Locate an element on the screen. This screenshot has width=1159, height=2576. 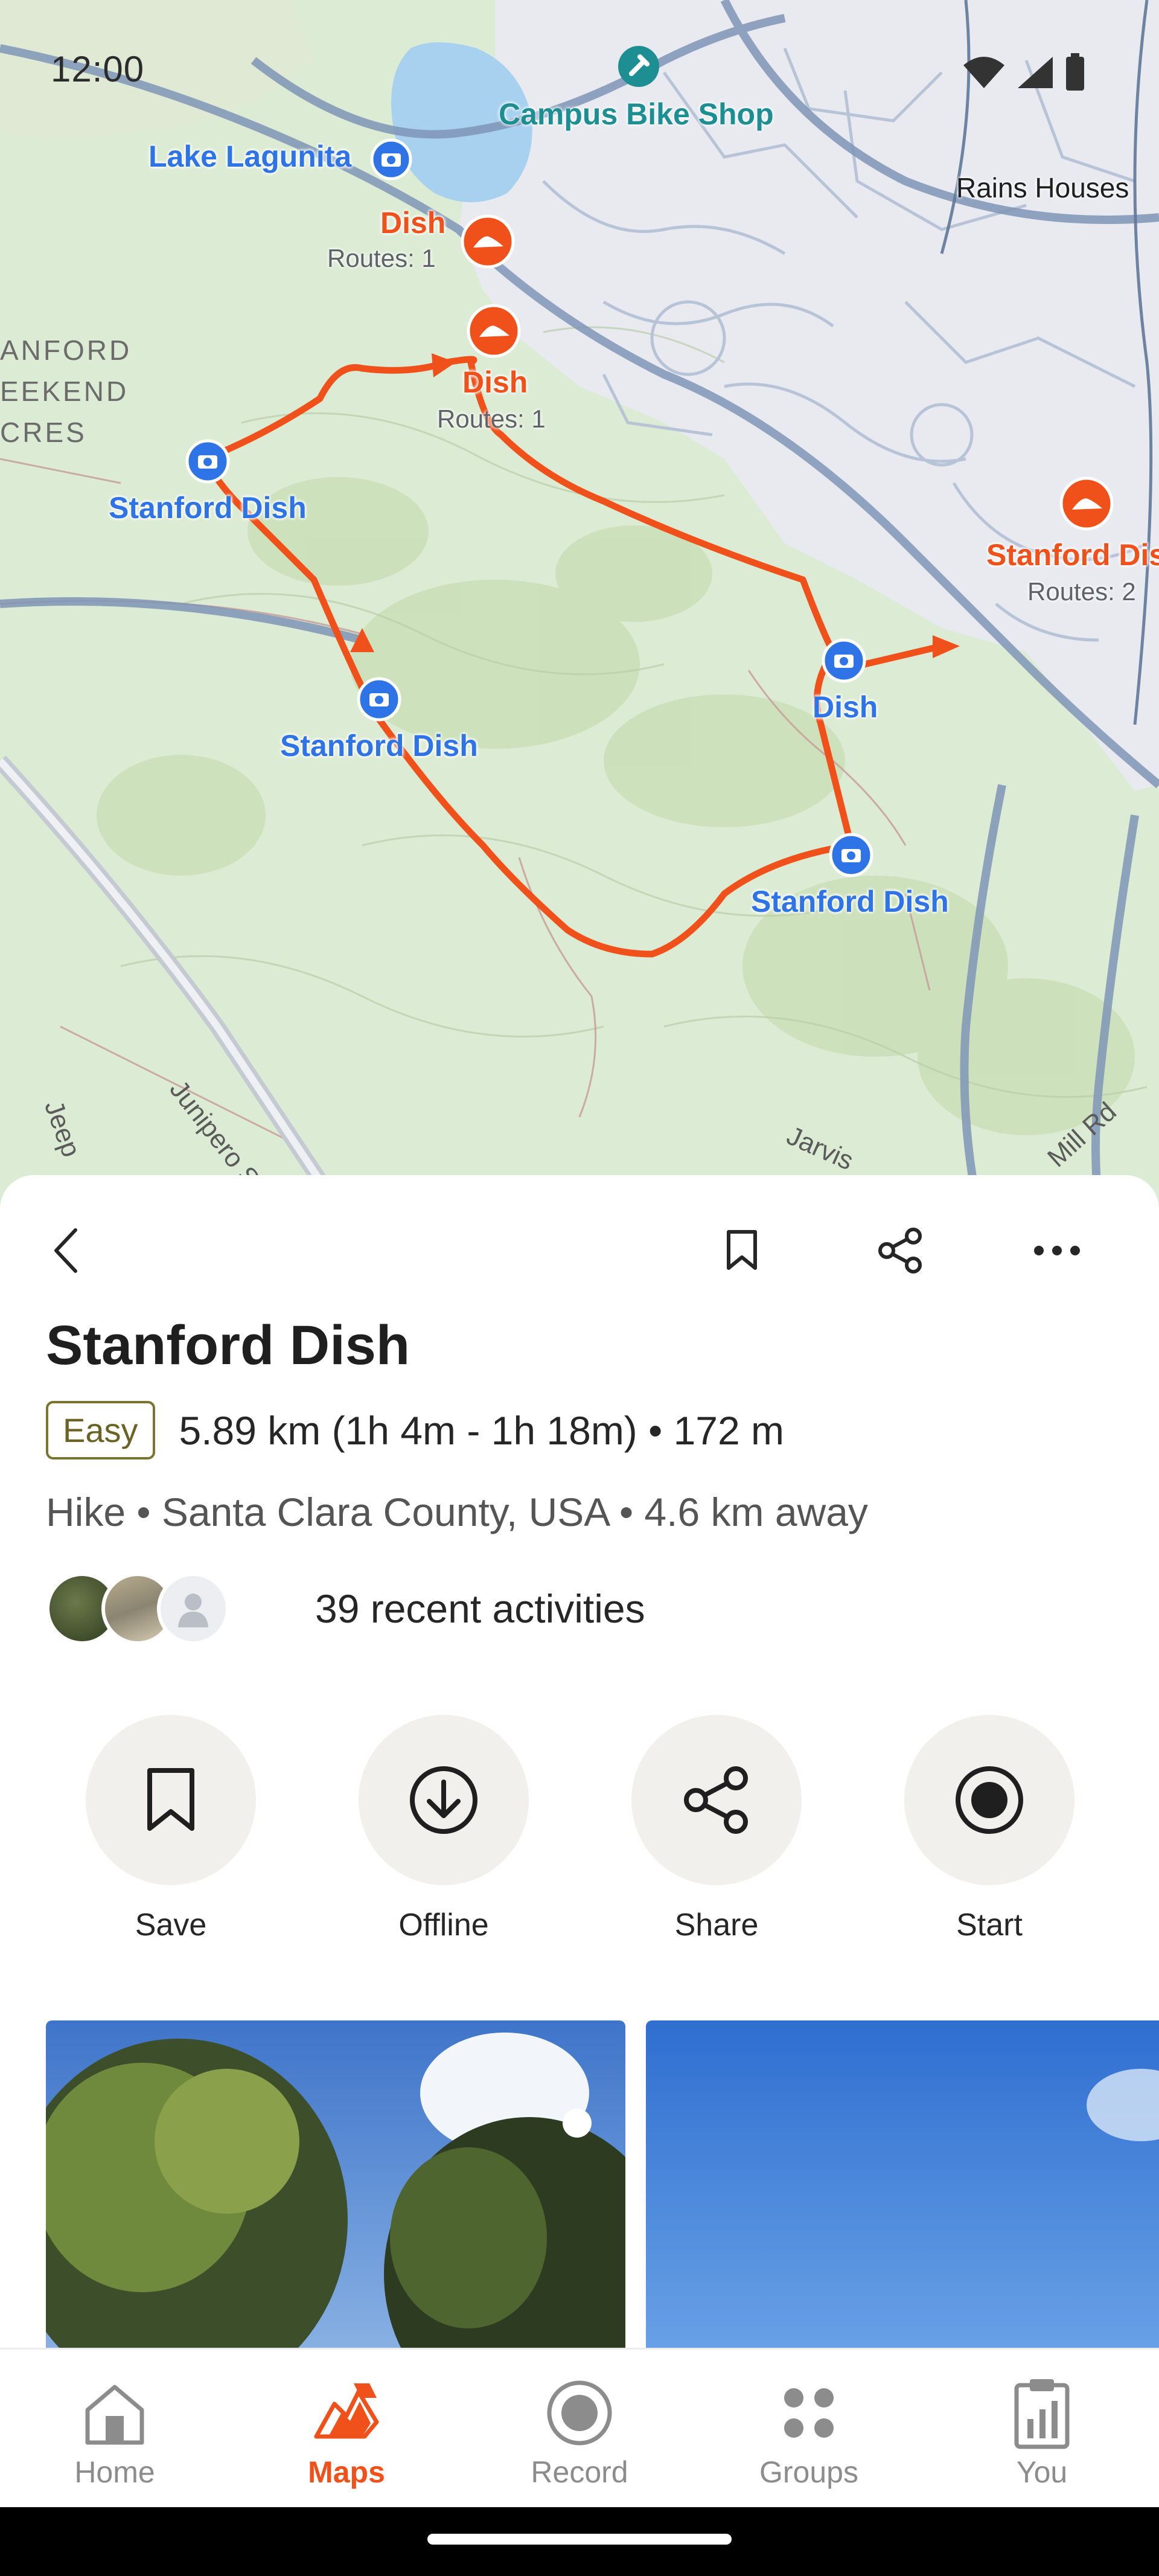
sheet-toolbar is located at coordinates (579, 1241).